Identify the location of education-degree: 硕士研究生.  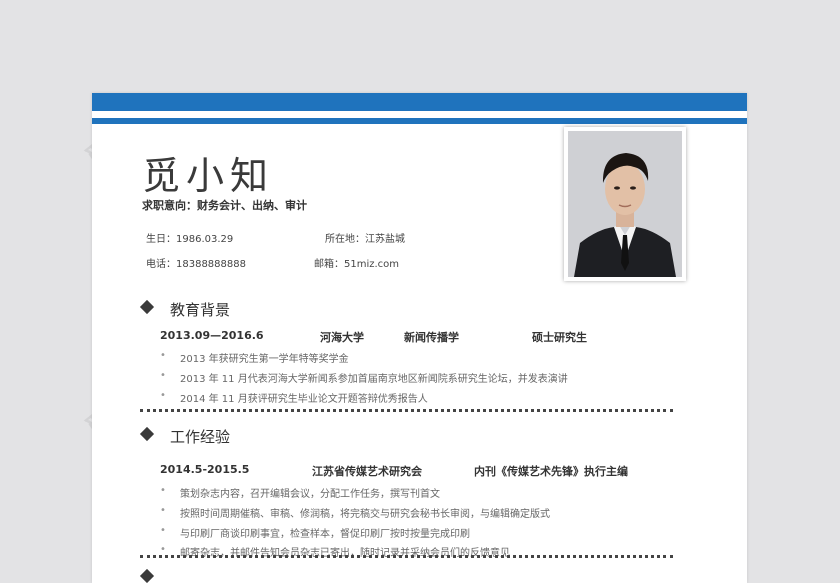
(559, 337).